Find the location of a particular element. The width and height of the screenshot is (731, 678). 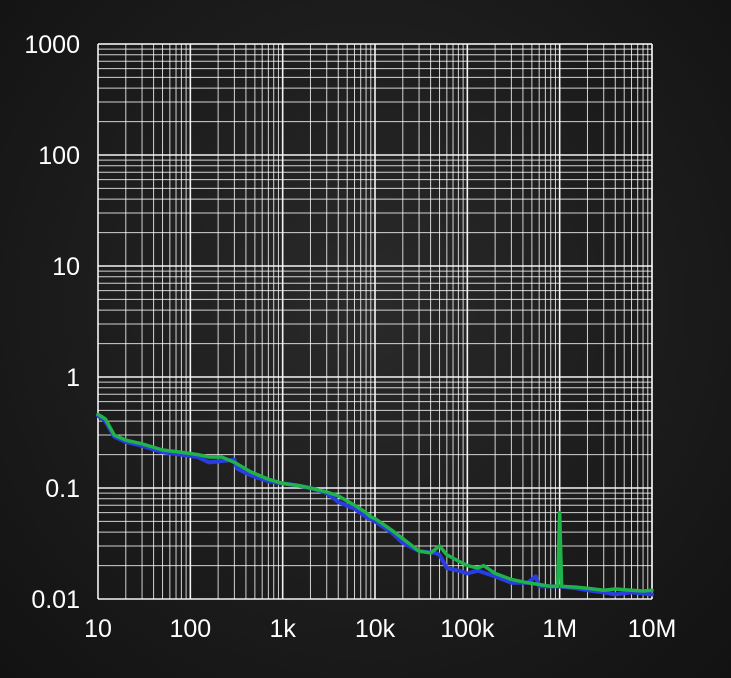

x-axis-tick-labels: 10 100 1k 10k 100k 1M 10M is located at coordinates (380, 629).